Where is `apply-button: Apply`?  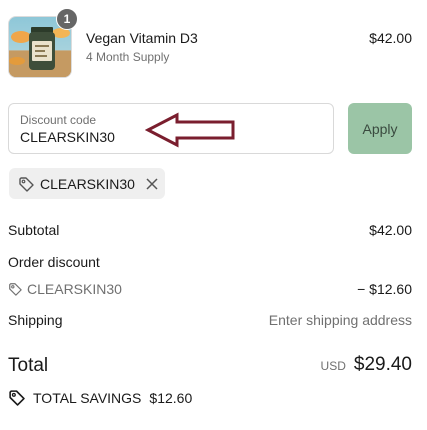 apply-button: Apply is located at coordinates (380, 128).